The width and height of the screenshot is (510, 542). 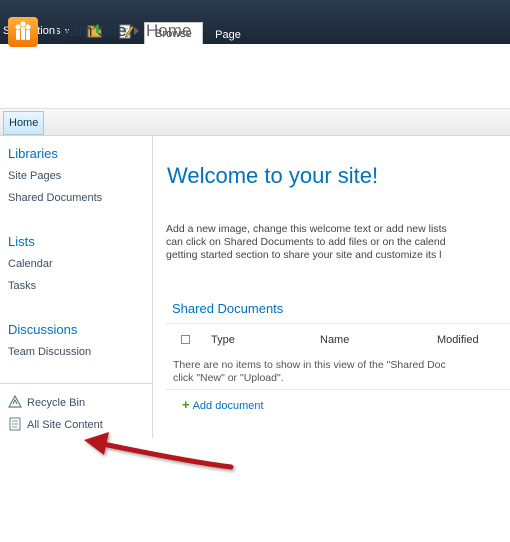 I want to click on site-title: Team Site, so click(x=89, y=31).